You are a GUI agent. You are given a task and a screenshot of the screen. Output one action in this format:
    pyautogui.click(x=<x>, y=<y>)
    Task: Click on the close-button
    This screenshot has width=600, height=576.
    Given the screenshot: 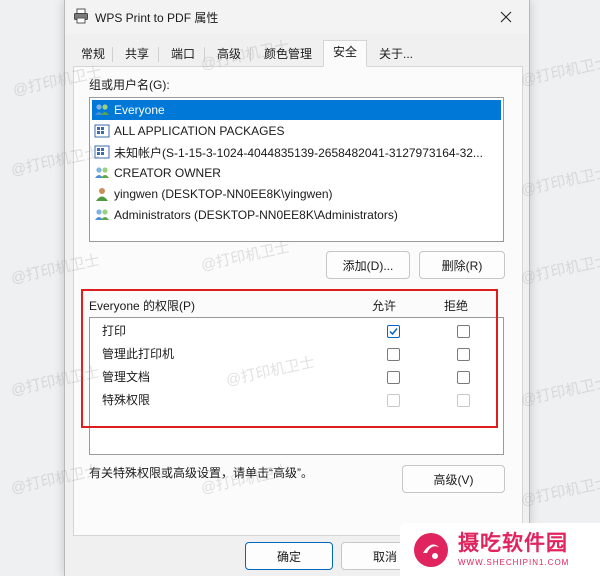 What is the action you would take?
    pyautogui.click(x=506, y=17)
    